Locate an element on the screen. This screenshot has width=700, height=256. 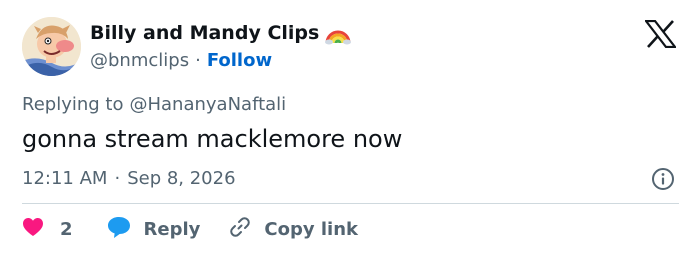
tweet-text: gonna stream macklemore now is located at coordinates (212, 139).